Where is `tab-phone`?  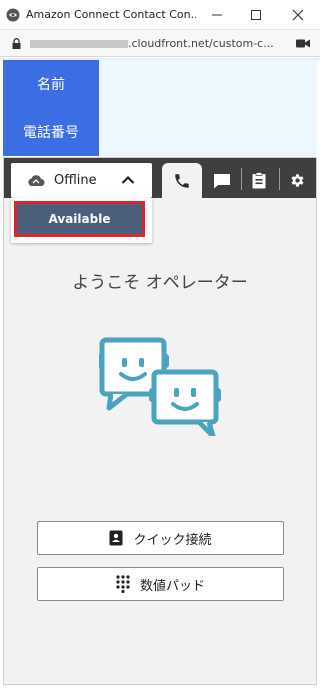
tab-phone is located at coordinates (182, 180).